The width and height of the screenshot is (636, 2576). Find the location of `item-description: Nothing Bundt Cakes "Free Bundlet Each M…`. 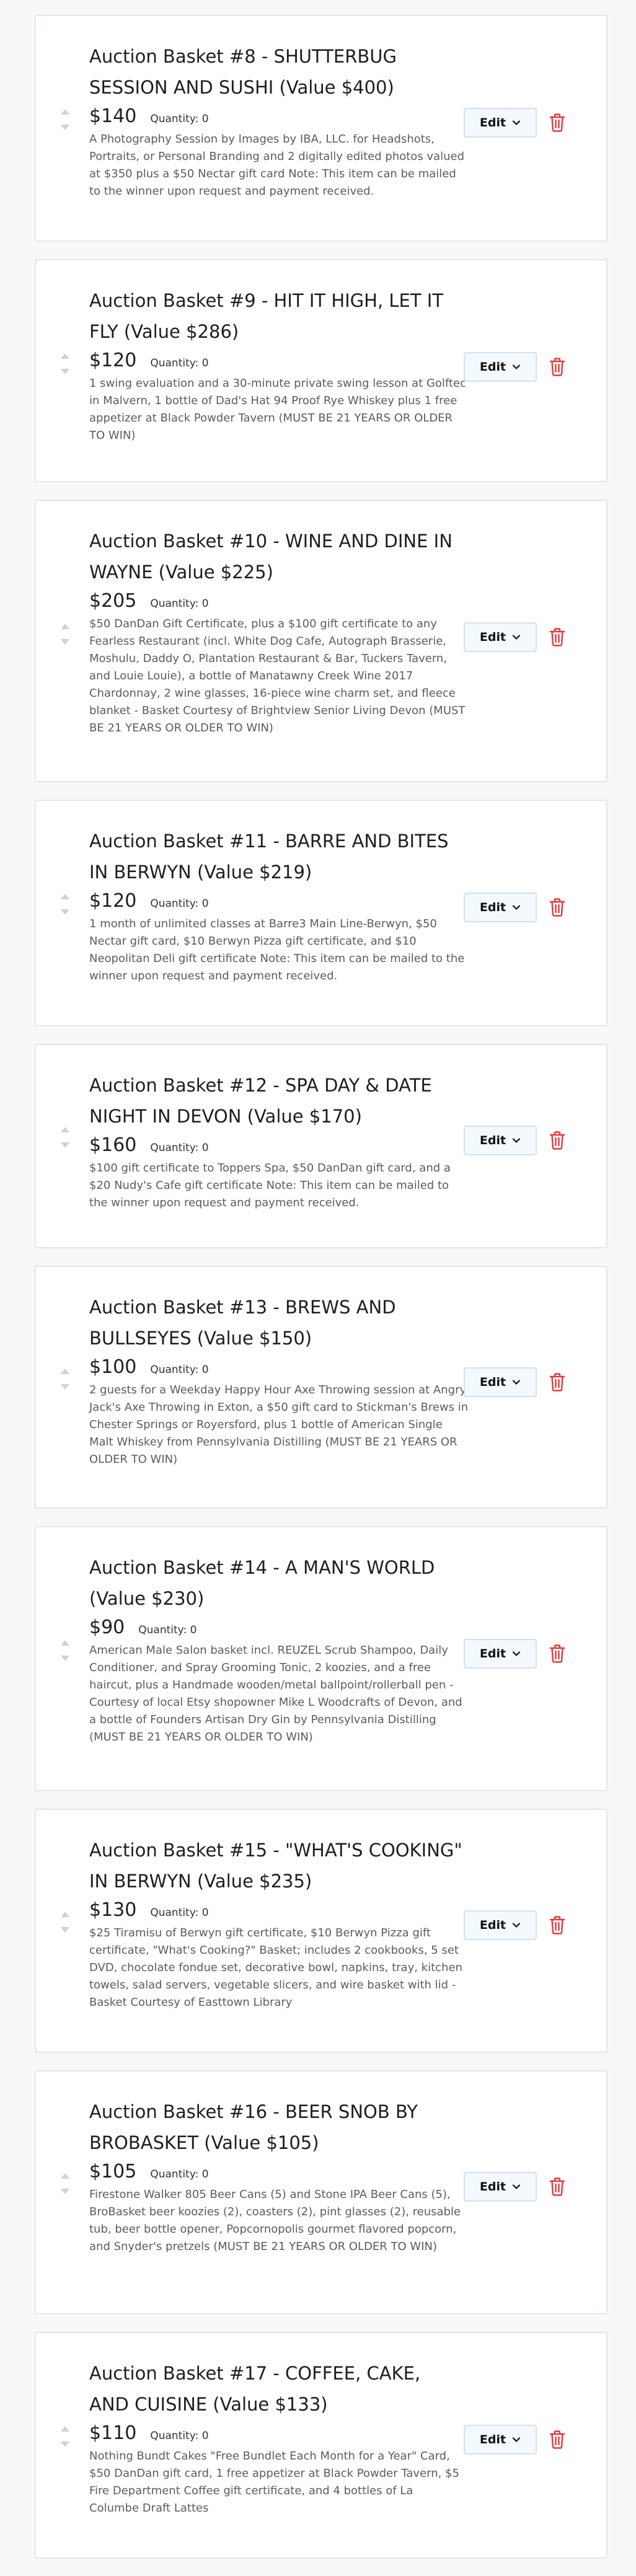

item-description: Nothing Bundt Cakes "Free Bundlet Each M… is located at coordinates (274, 2482).